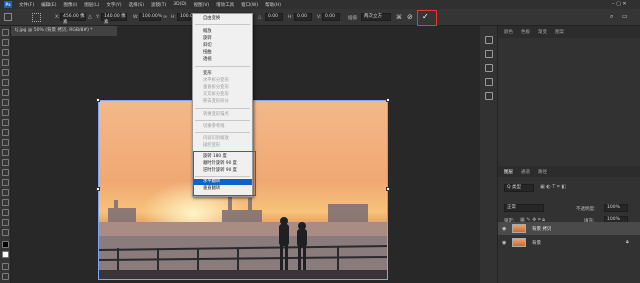 The height and width of the screenshot is (283, 640). I want to click on screen-mode-icon, so click(5, 276).